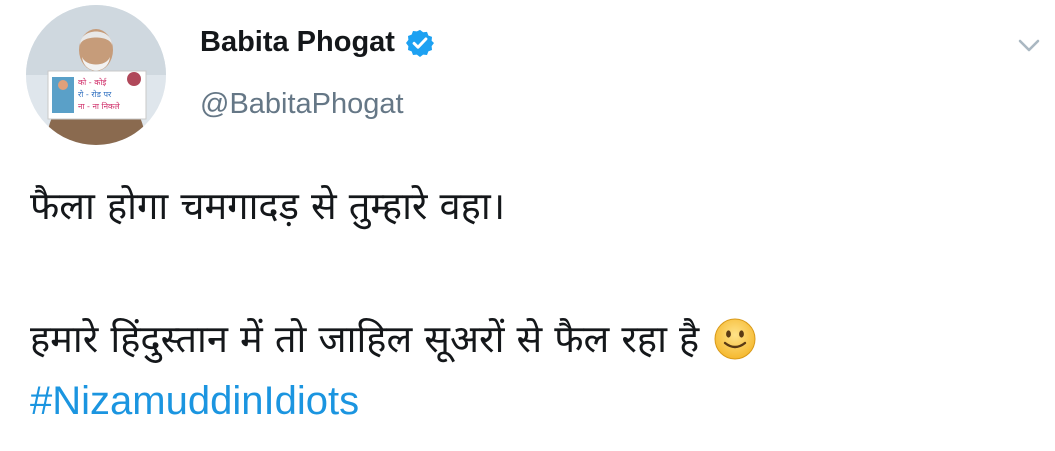 The height and width of the screenshot is (451, 1055). I want to click on slightly-smiling-face-icon, so click(735, 339).